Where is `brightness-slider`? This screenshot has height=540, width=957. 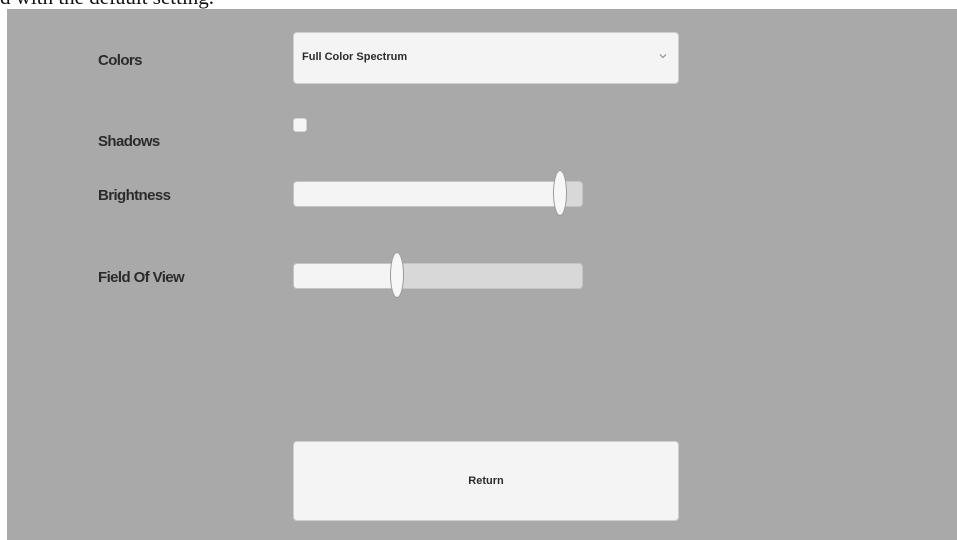 brightness-slider is located at coordinates (438, 193).